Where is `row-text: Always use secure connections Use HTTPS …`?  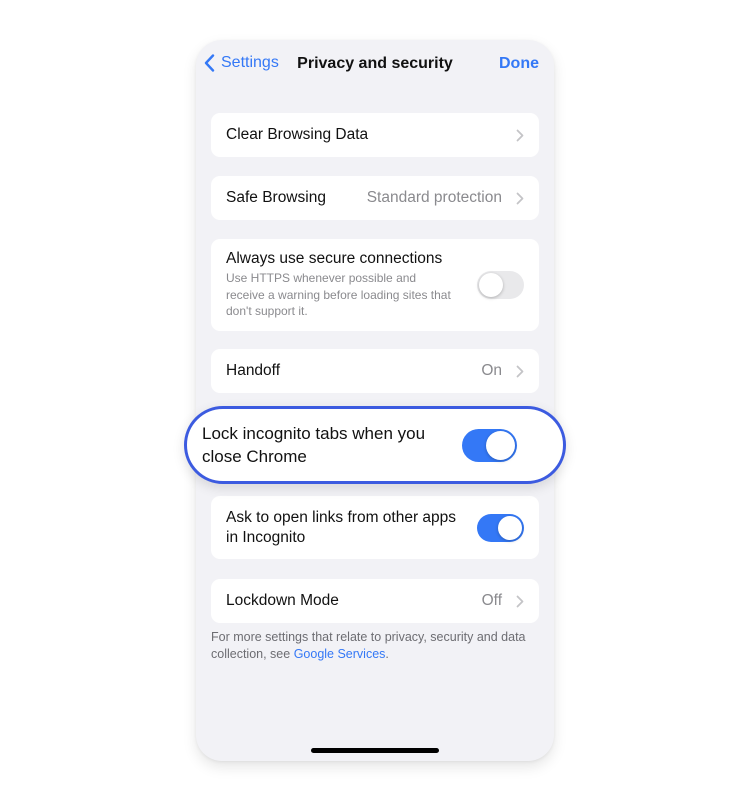 row-text: Always use secure connections Use HTTPS … is located at coordinates (351, 285).